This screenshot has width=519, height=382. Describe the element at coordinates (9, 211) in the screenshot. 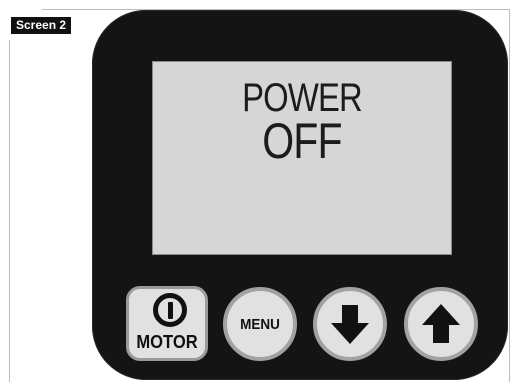

I see `frame-border-left` at that location.